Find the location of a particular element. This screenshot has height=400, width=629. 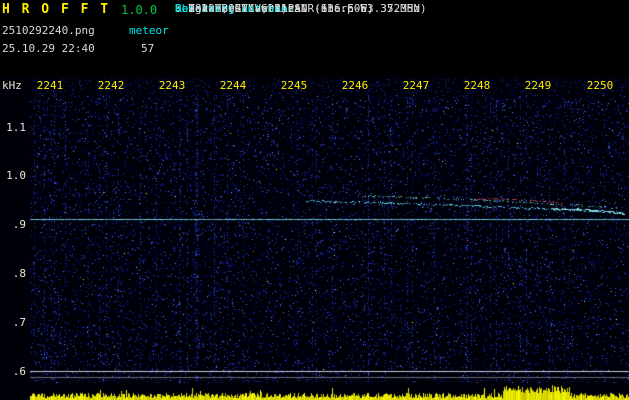

output-filename: 2510292240.png is located at coordinates (48, 30).